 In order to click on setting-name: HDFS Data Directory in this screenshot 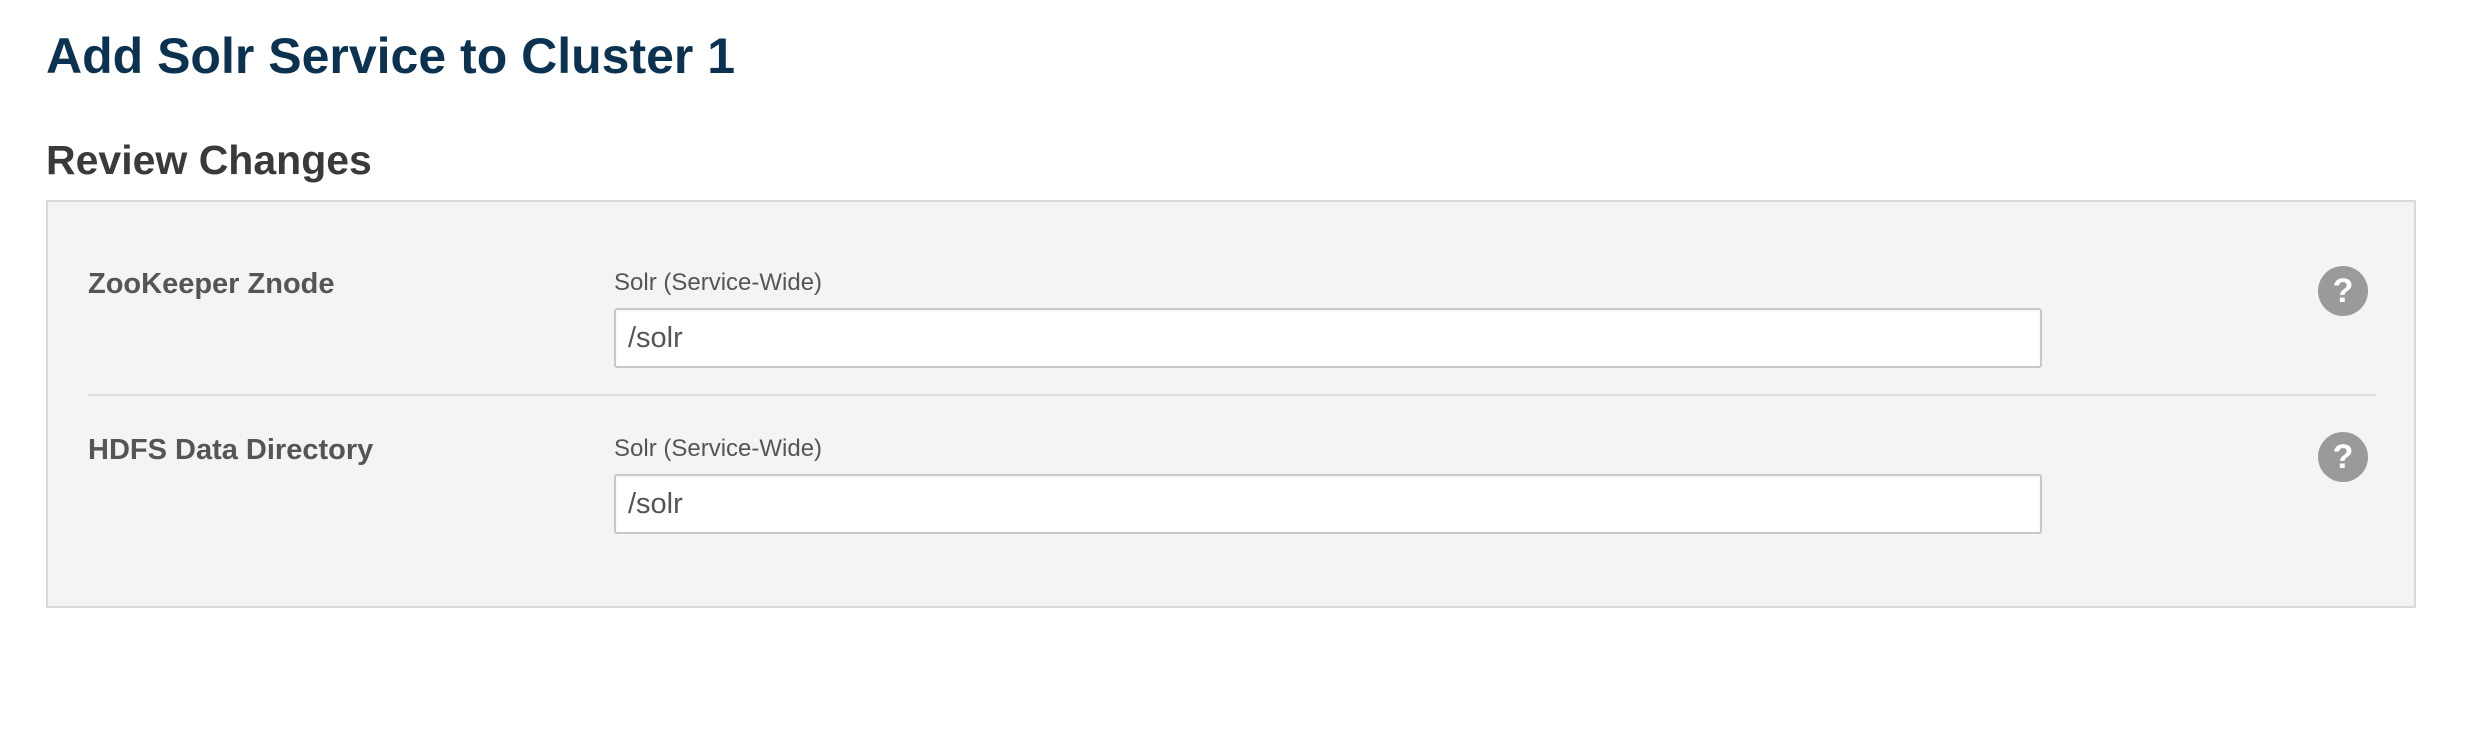, I will do `click(231, 450)`.